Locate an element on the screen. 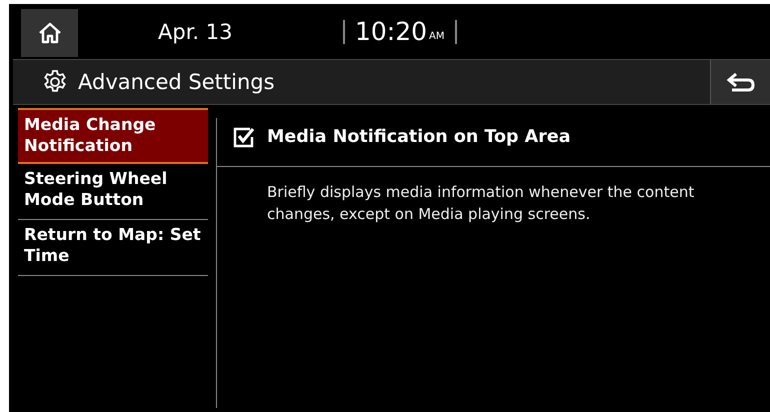 Image resolution: width=770 pixels, height=412 pixels. menu-item: Steering Wheel Mode Button is located at coordinates (113, 192).